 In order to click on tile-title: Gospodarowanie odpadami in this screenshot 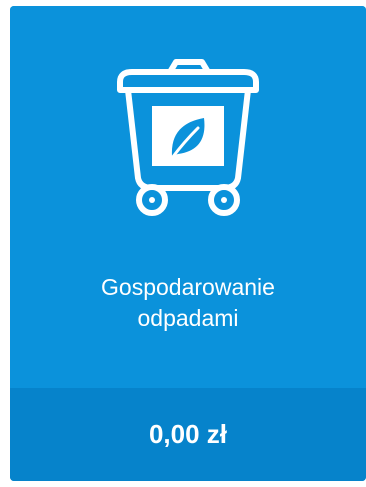, I will do `click(188, 303)`.